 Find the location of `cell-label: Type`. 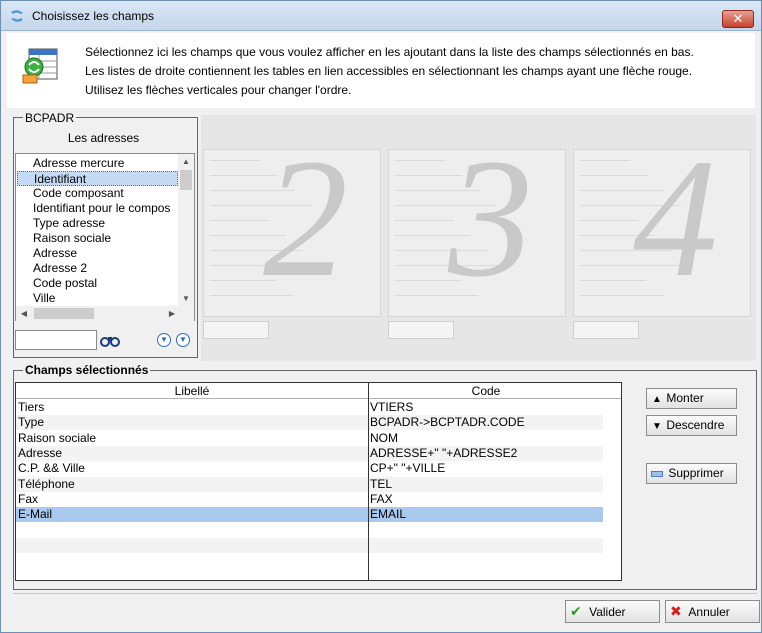

cell-label: Type is located at coordinates (31, 422).